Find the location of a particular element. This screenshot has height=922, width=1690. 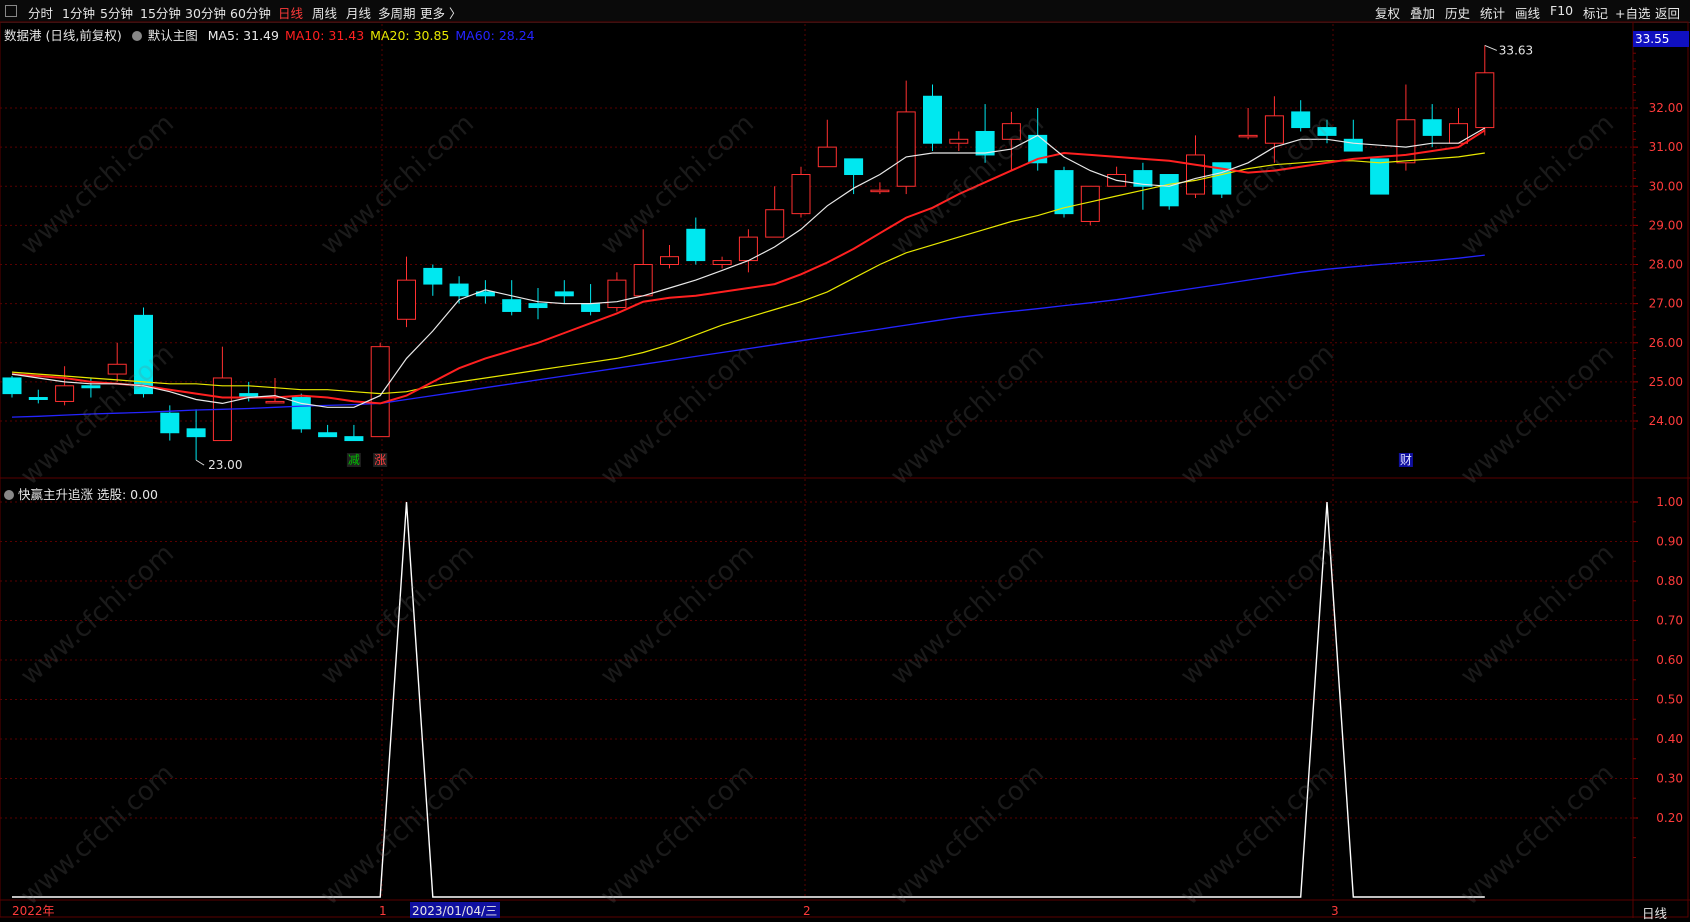

indicator-tick-label: 0.50 is located at coordinates (1669, 700).